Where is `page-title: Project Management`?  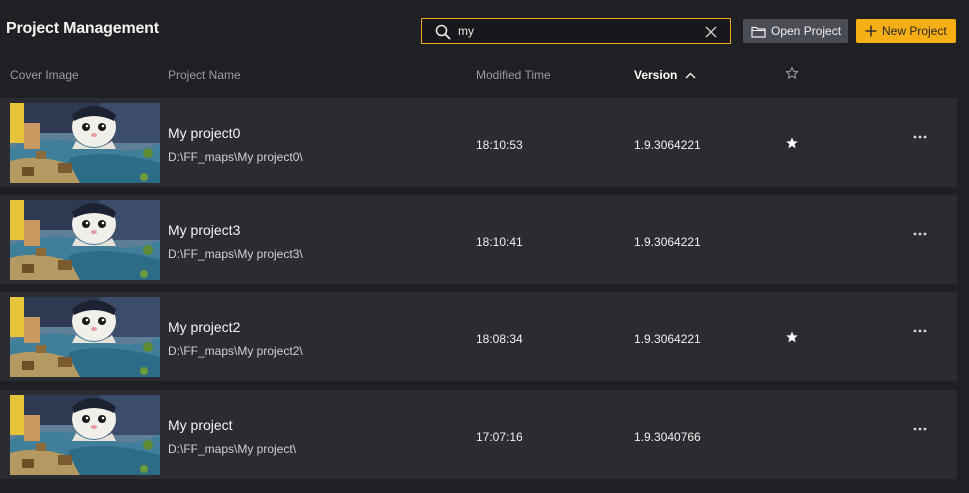 page-title: Project Management is located at coordinates (82, 28).